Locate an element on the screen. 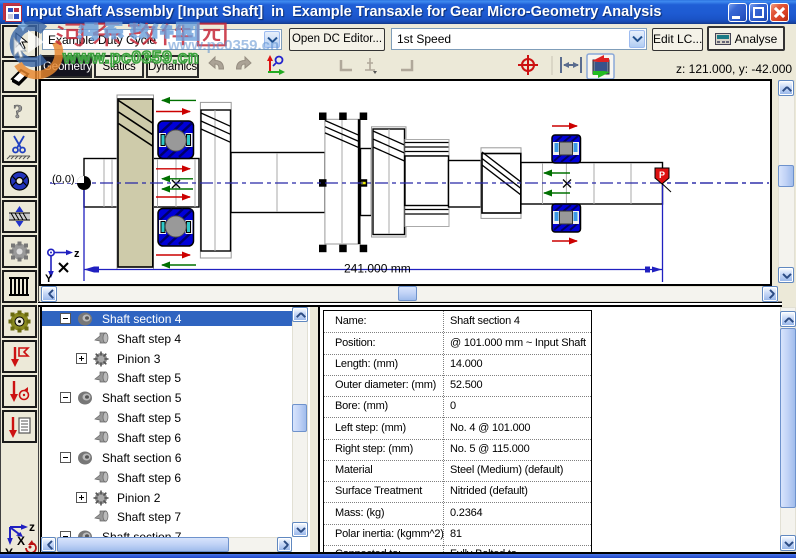  svg-text: (0,0) is located at coordinates (63, 180).